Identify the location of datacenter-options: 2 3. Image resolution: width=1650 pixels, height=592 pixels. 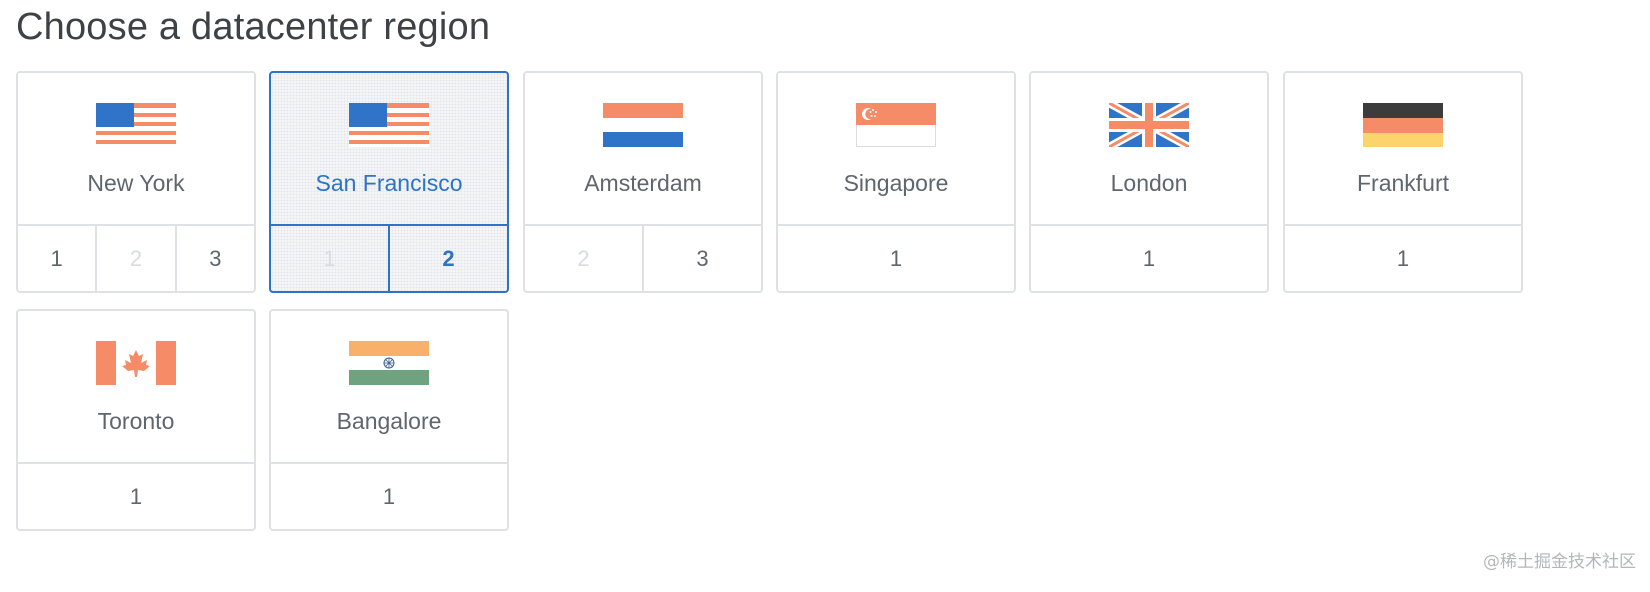
(643, 258).